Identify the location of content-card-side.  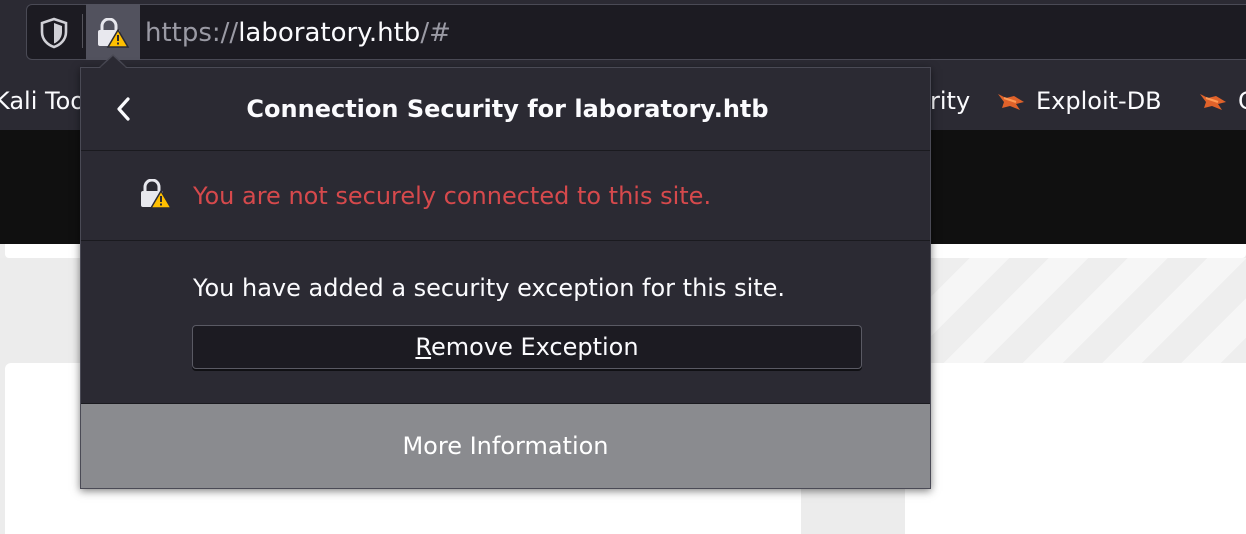
(1075, 448).